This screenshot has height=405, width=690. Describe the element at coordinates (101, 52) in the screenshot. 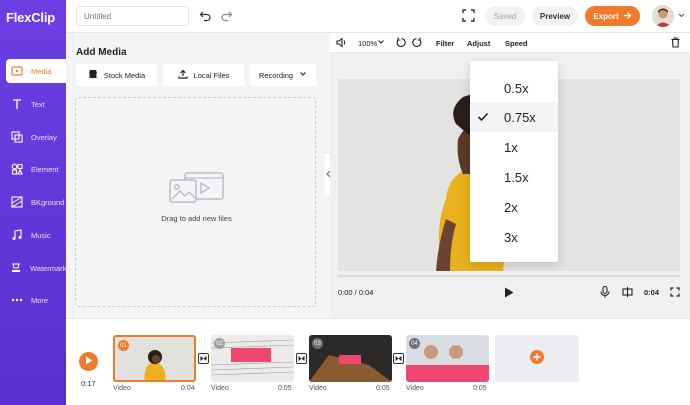

I see `media-panel-title: Add Media` at that location.